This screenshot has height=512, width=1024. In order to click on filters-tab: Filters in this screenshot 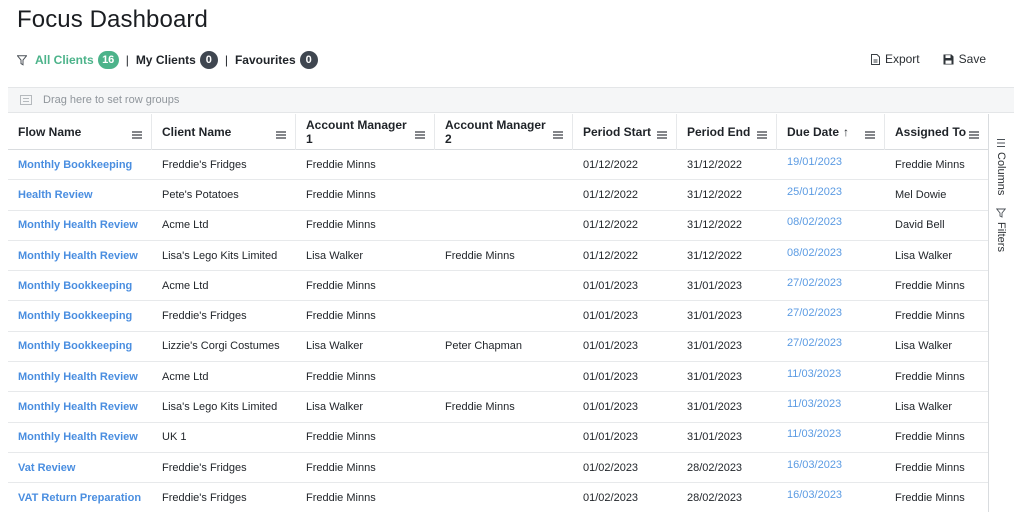, I will do `click(1001, 230)`.